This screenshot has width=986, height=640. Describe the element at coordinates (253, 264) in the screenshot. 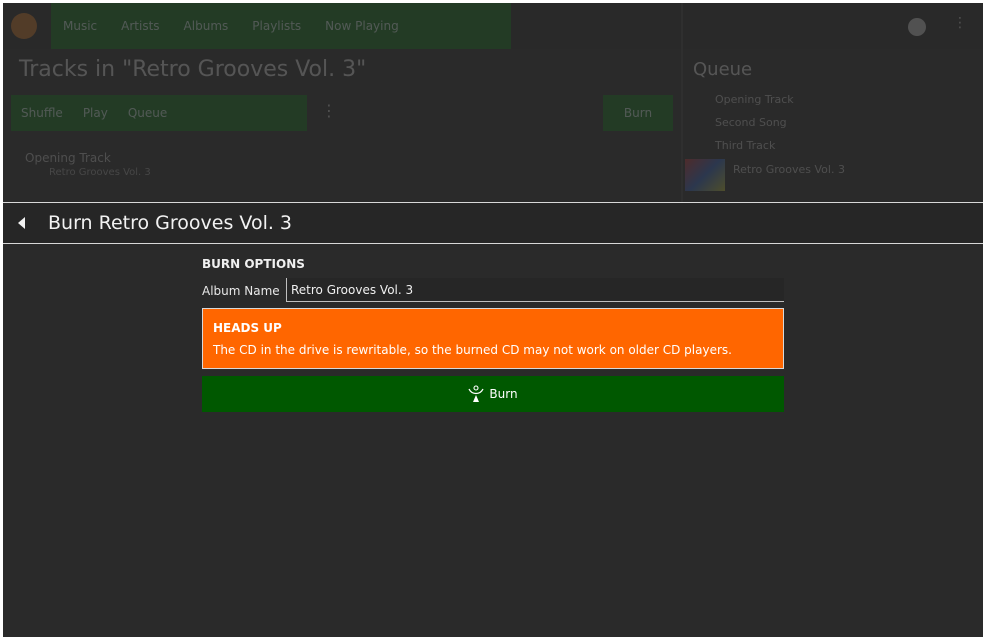

I see `section-title: BURN OPTIONS` at that location.